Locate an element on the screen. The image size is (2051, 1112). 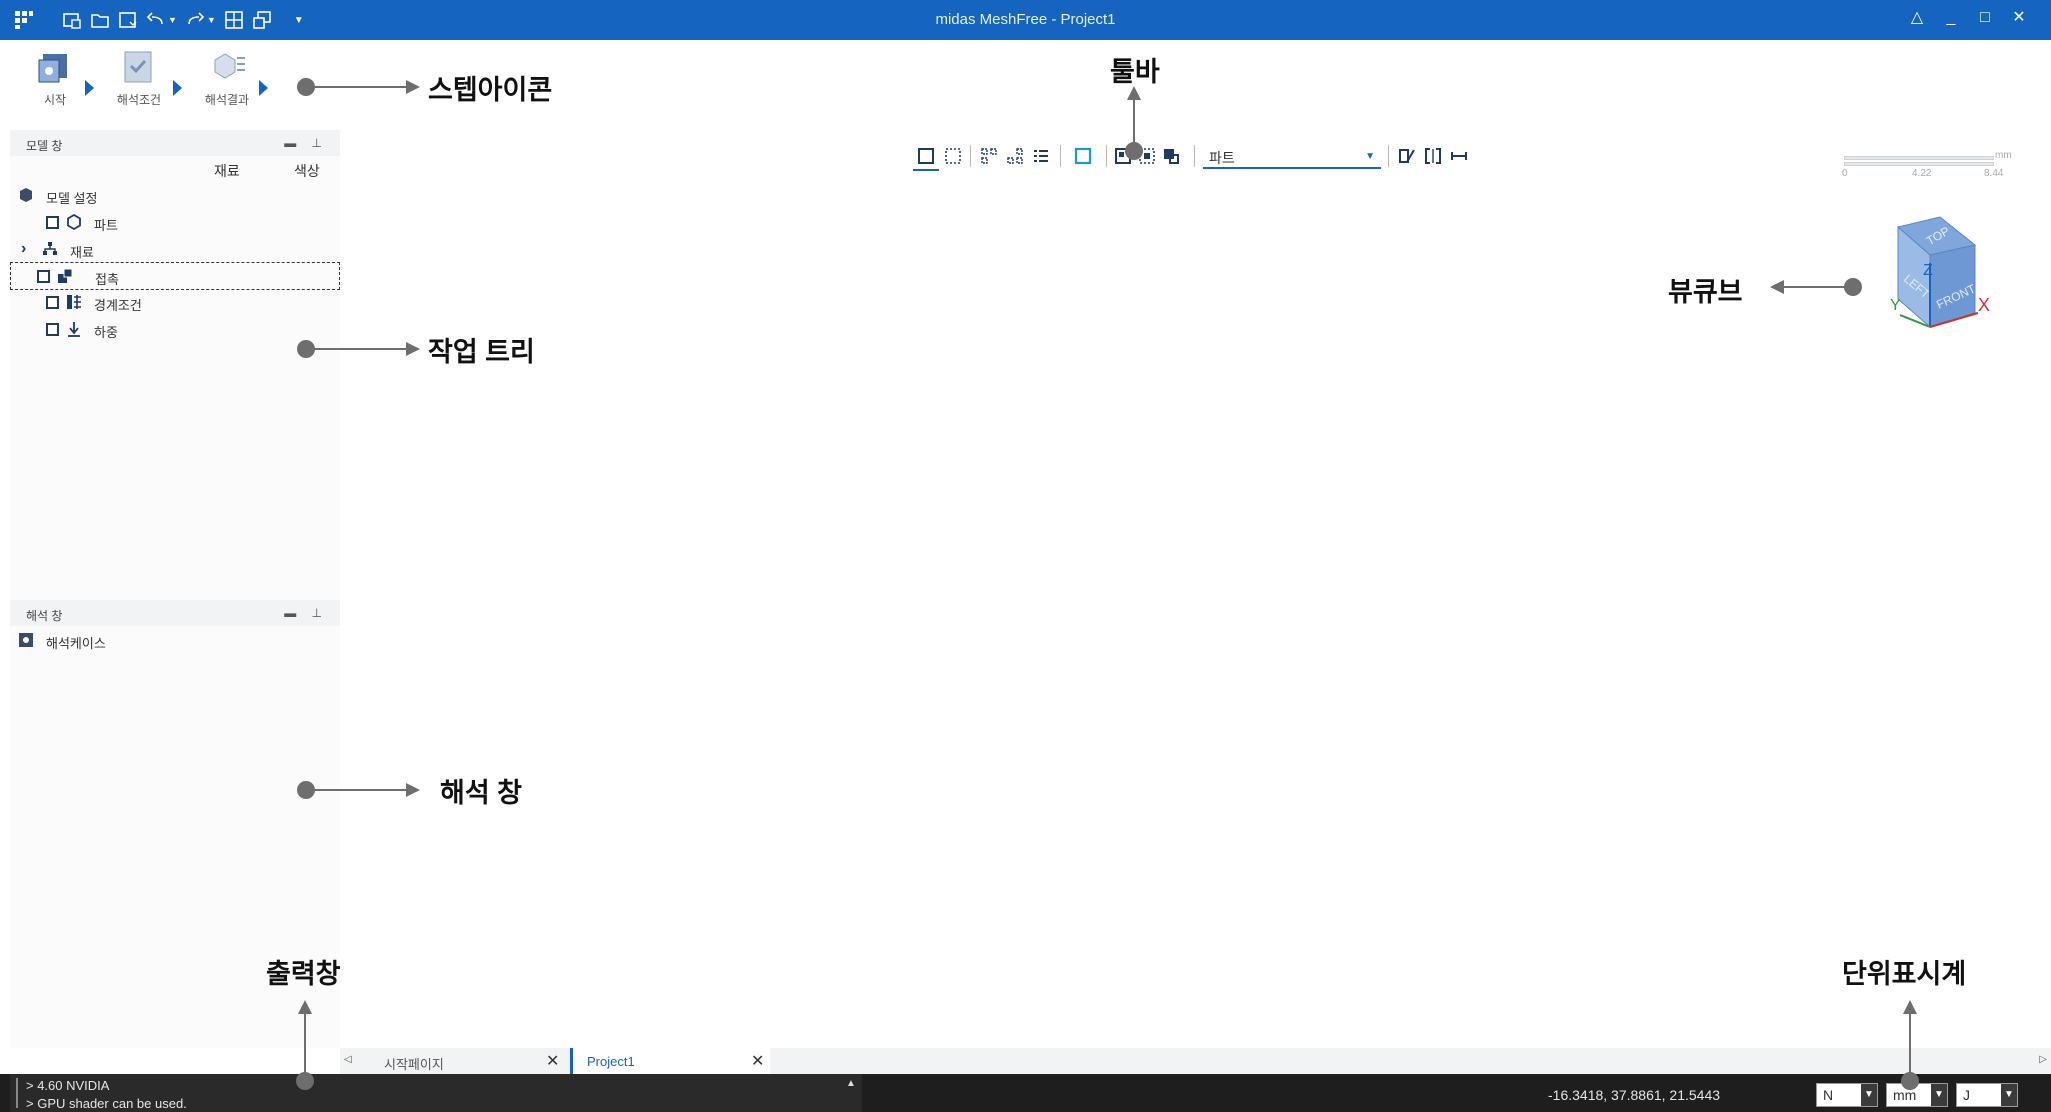
cursor-coordinates: -16.3418, 37.8861, 21.5443 is located at coordinates (1634, 1095).